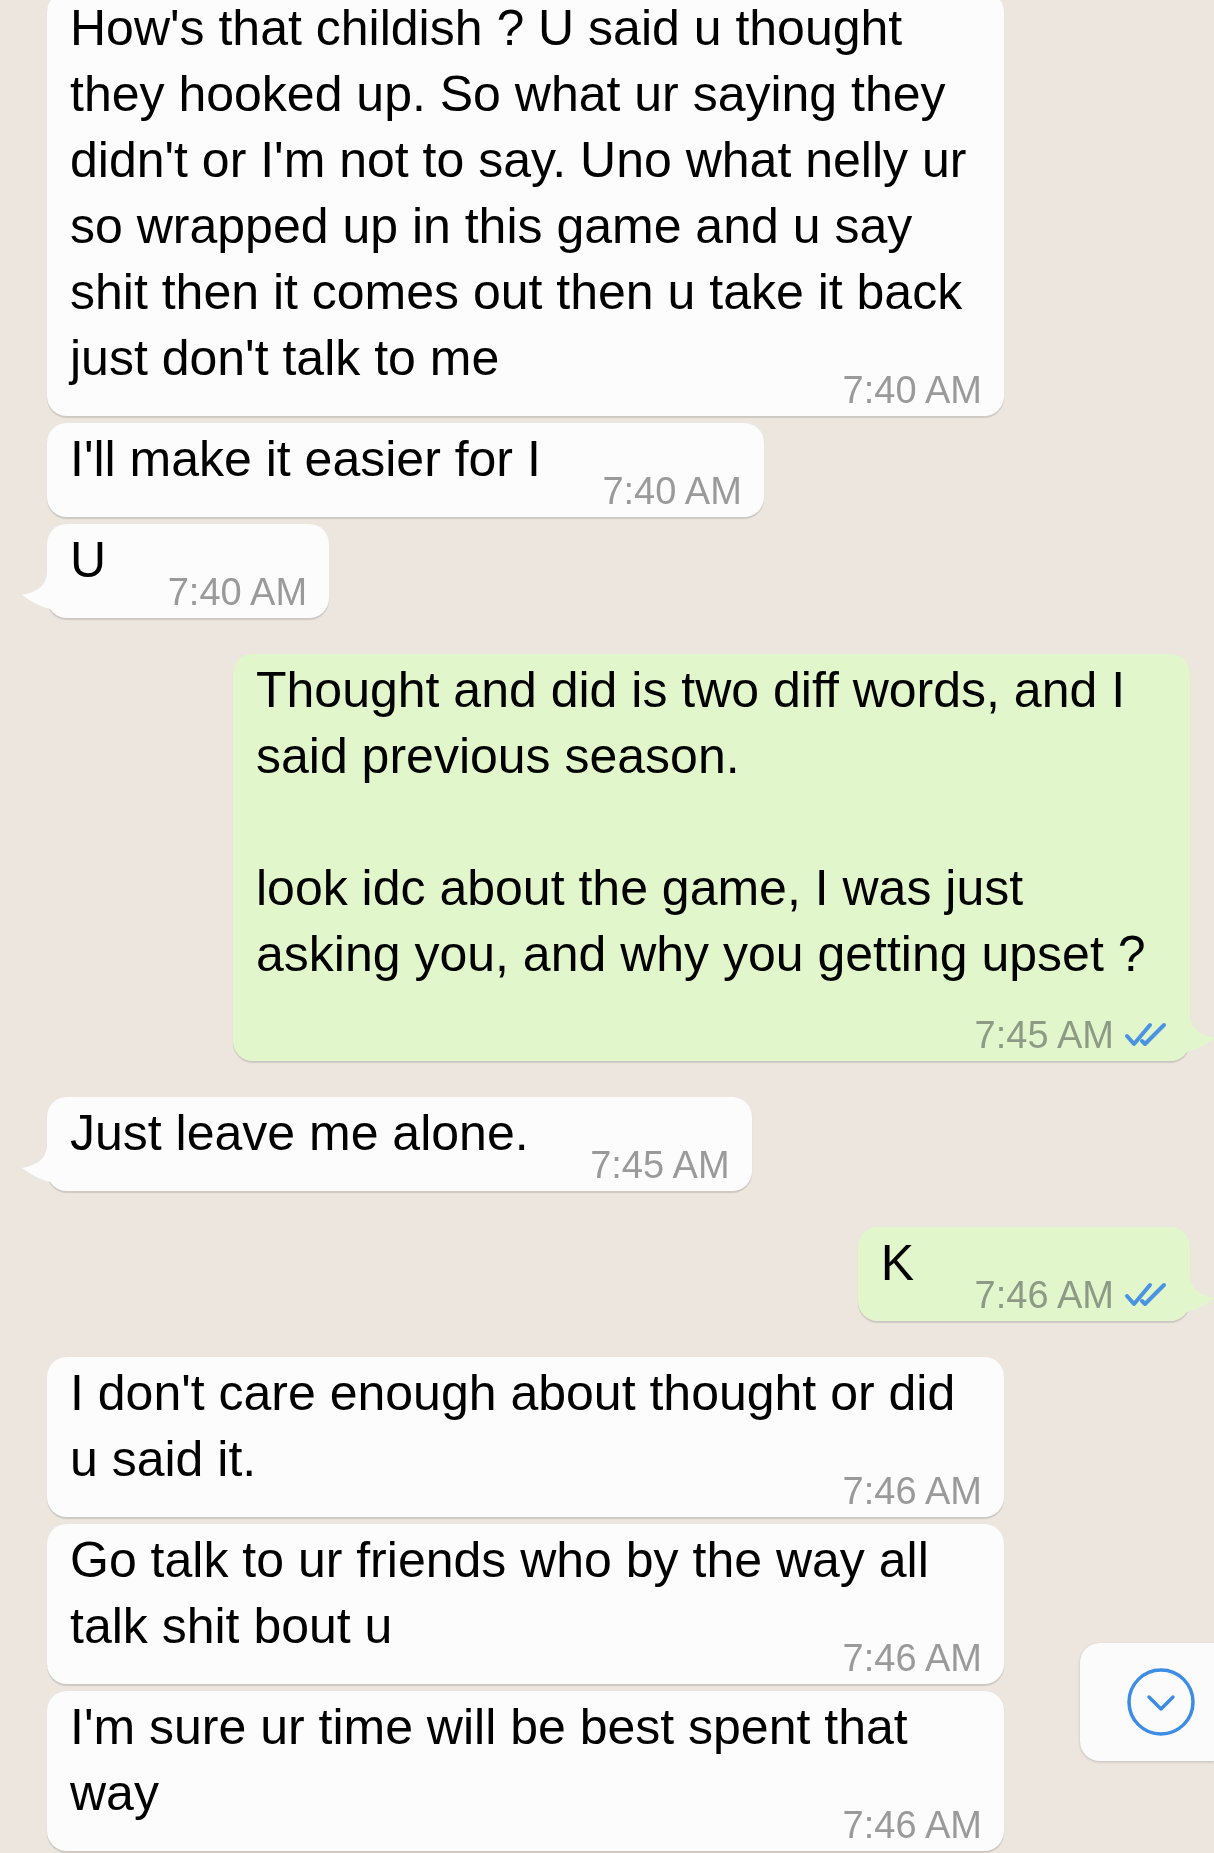  Describe the element at coordinates (1161, 1702) in the screenshot. I see `chevron-down-icon` at that location.